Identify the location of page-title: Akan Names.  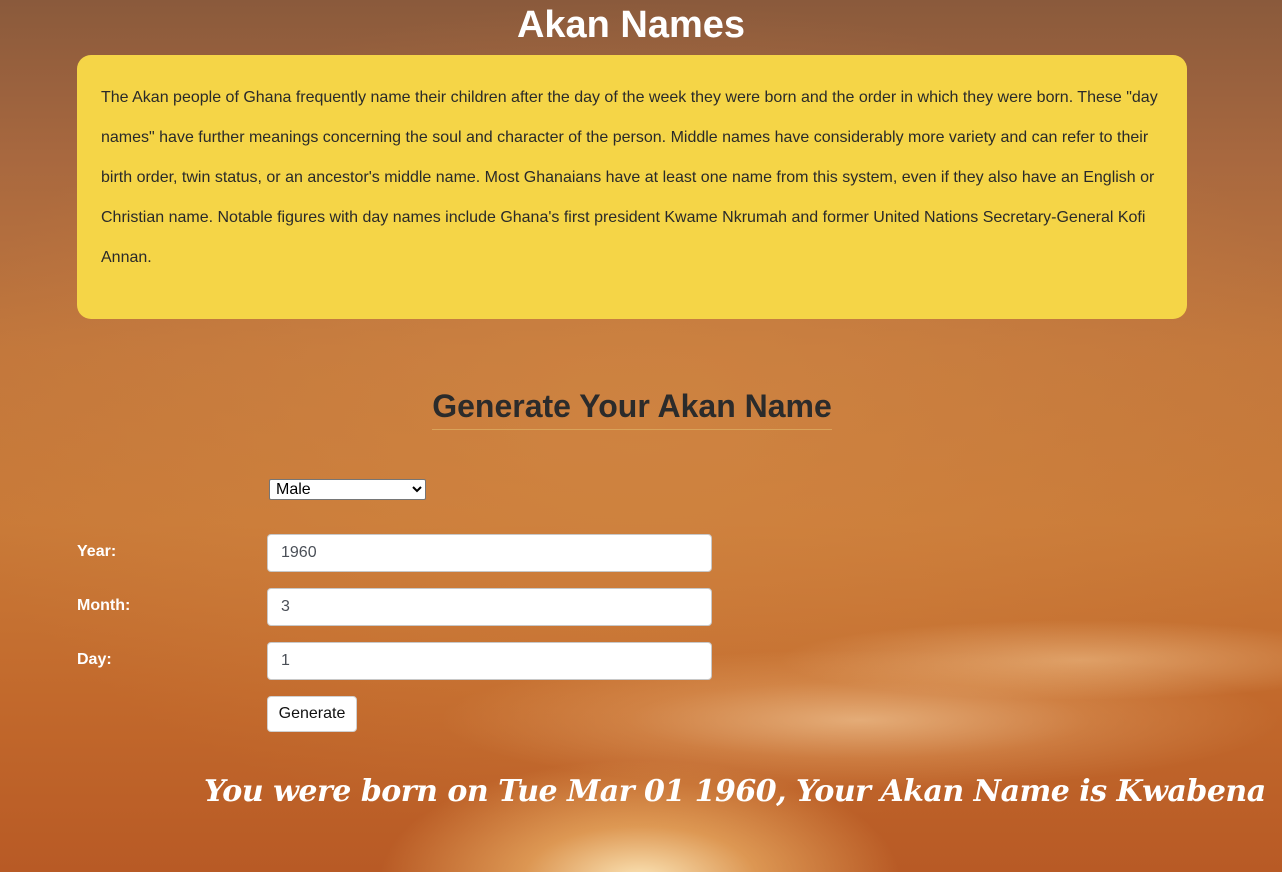
(631, 25).